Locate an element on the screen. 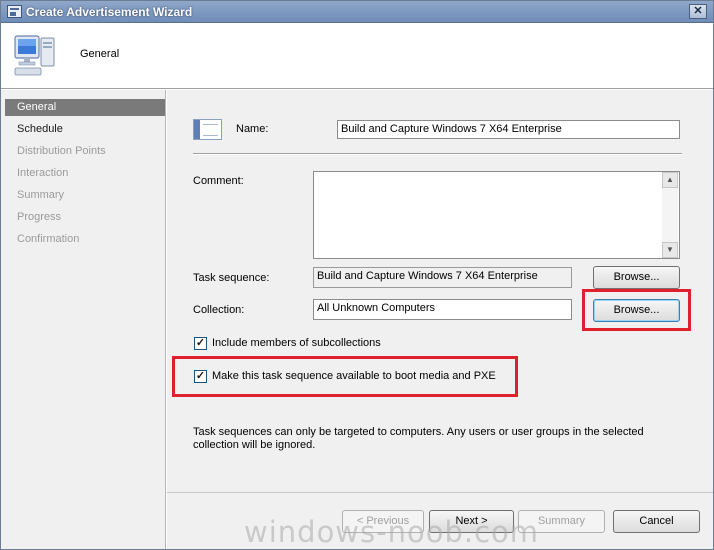 This screenshot has width=714, height=550. collection-field: All Unknown Computers is located at coordinates (442, 309).